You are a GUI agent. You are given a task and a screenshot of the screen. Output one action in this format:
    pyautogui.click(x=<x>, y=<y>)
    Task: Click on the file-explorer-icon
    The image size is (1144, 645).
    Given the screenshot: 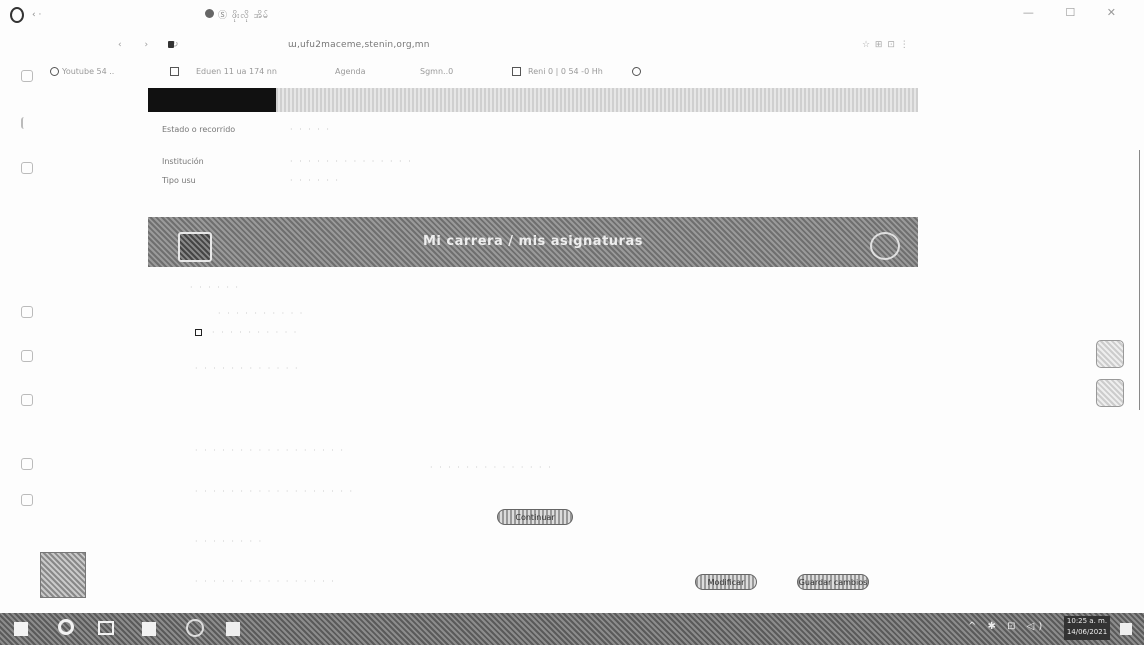 What is the action you would take?
    pyautogui.click(x=149, y=629)
    